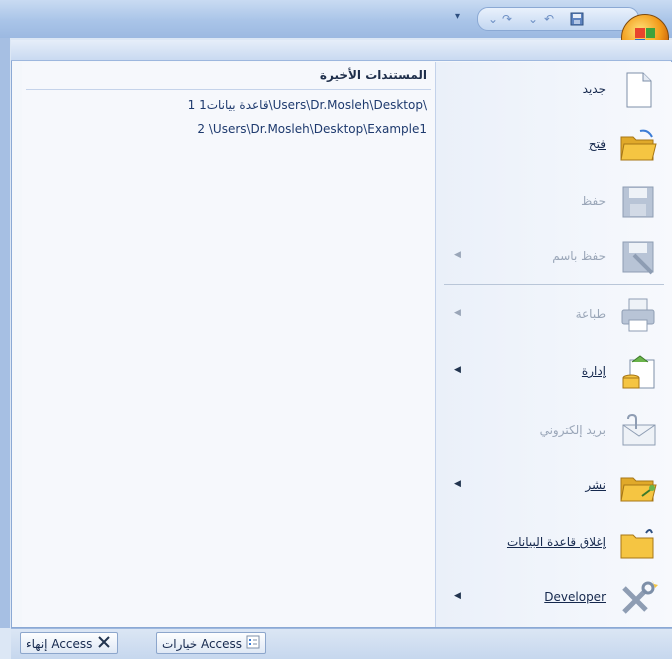 Image resolution: width=672 pixels, height=659 pixels. What do you see at coordinates (638, 90) in the screenshot?
I see `new-document-icon` at bounding box center [638, 90].